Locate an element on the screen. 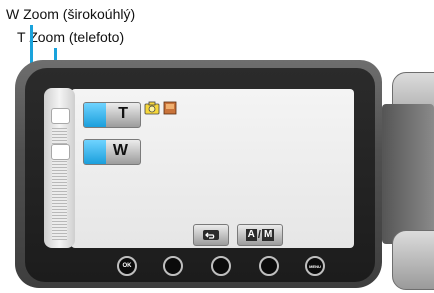 Image resolution: width=434 pixels, height=293 pixels. ok-button: OK is located at coordinates (127, 266).